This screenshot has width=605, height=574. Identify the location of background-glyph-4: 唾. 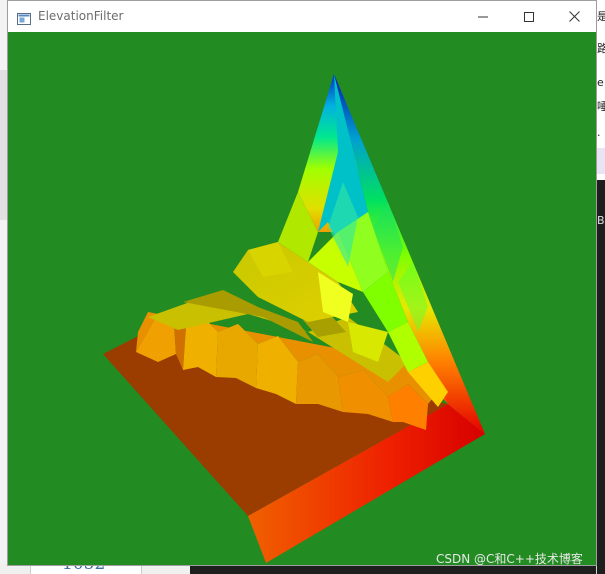
(601, 106).